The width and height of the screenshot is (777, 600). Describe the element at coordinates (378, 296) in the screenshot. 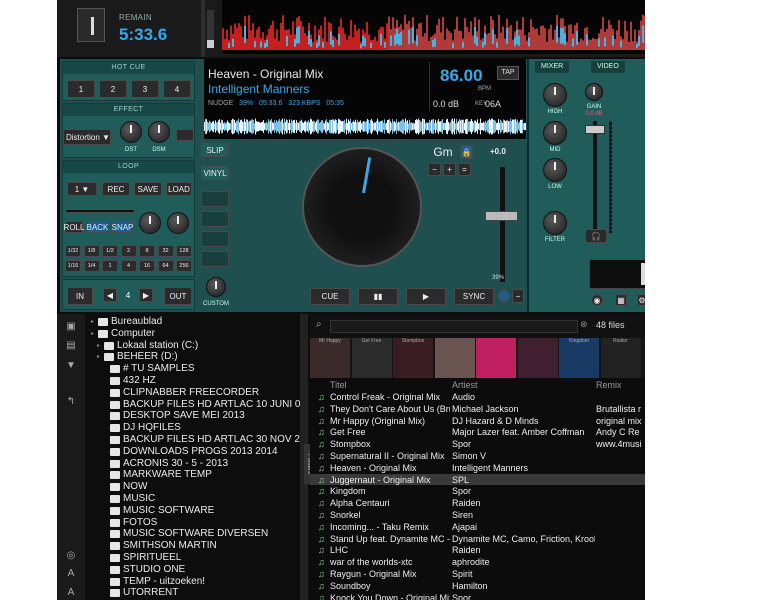

I see `pause-button: ▮▮` at that location.